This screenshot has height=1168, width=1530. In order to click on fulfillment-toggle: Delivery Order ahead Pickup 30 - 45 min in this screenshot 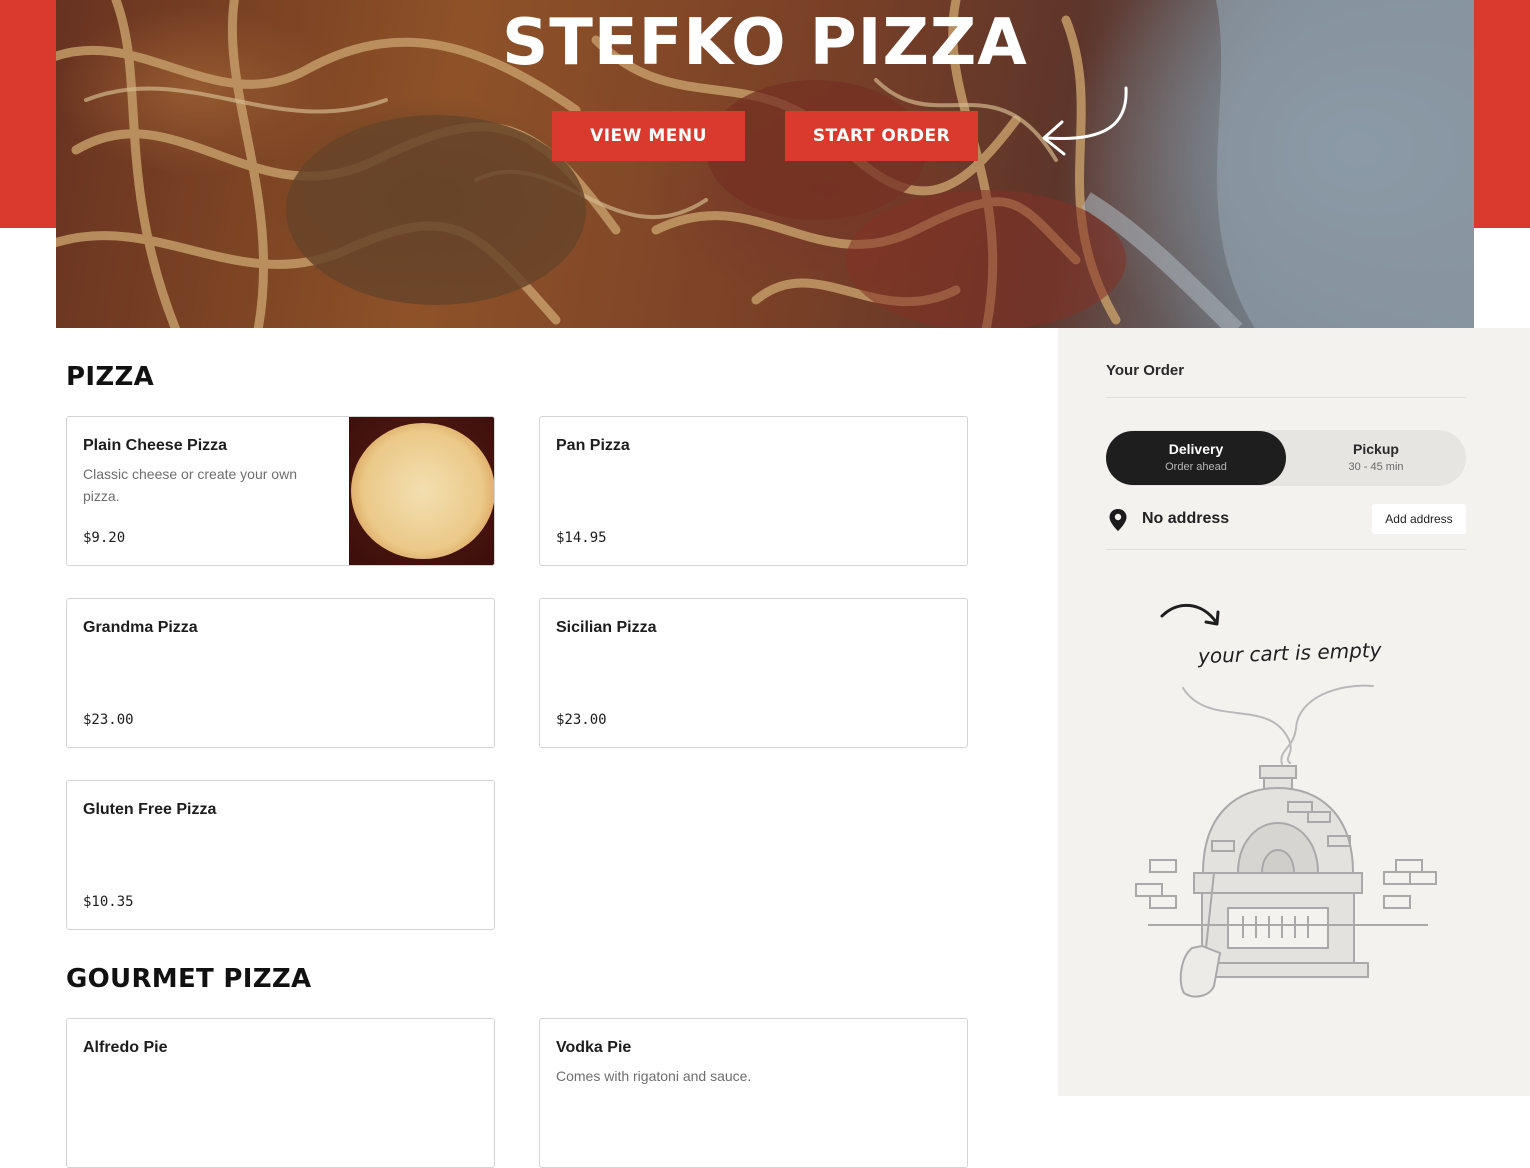, I will do `click(1286, 458)`.